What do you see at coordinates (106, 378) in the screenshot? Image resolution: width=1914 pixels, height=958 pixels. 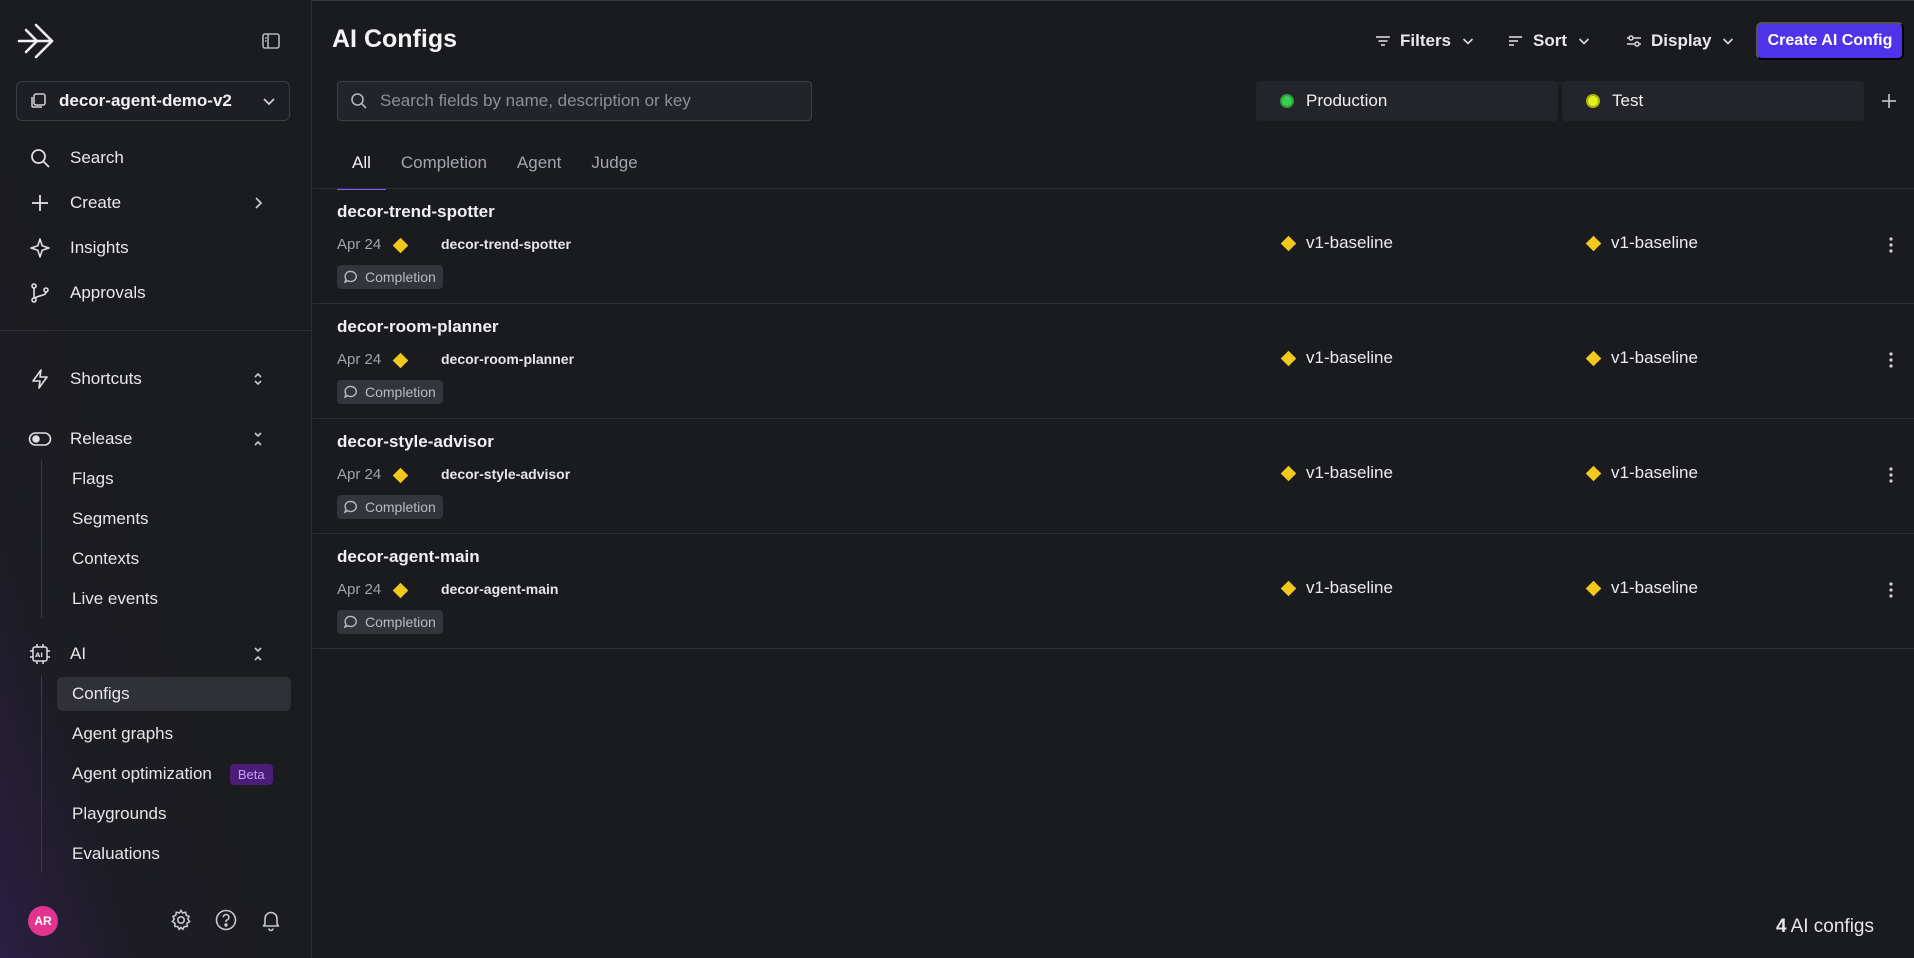 I see `nav-shortcuts-label: Shortcuts` at bounding box center [106, 378].